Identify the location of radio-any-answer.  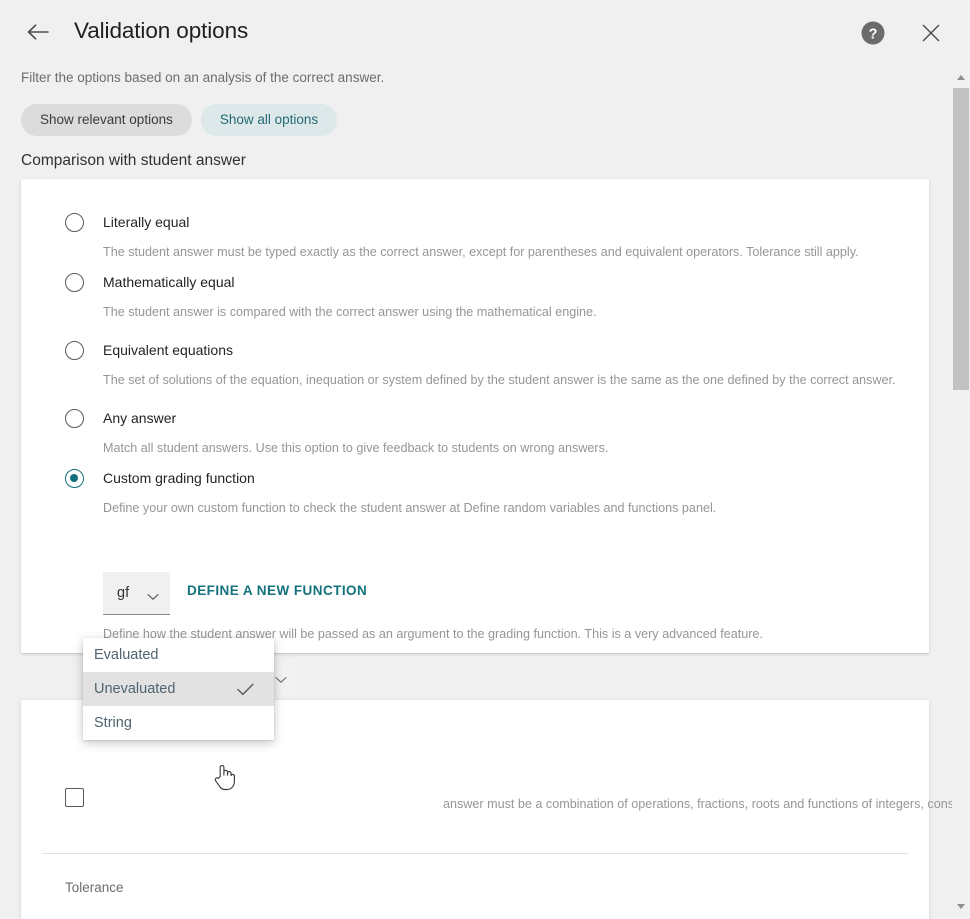
(74, 418).